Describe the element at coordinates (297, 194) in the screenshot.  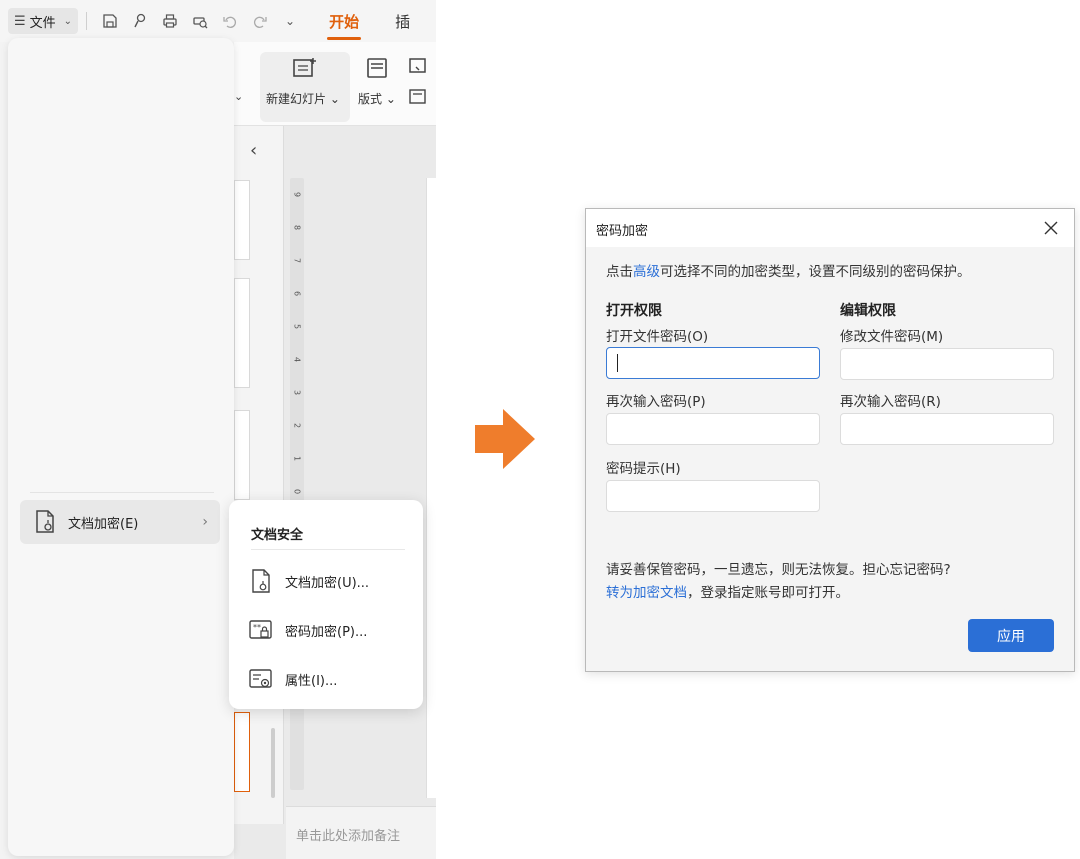
I see `ruler-number: 9` at that location.